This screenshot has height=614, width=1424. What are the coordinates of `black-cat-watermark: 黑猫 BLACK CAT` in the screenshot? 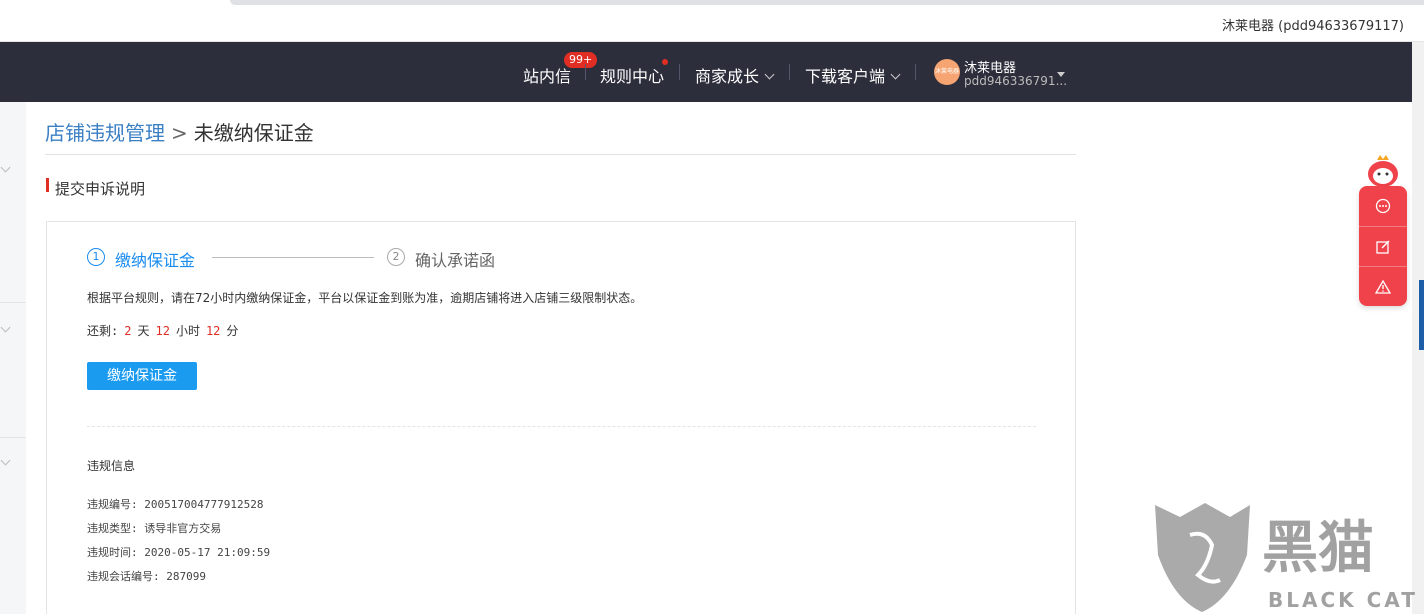 It's located at (1286, 557).